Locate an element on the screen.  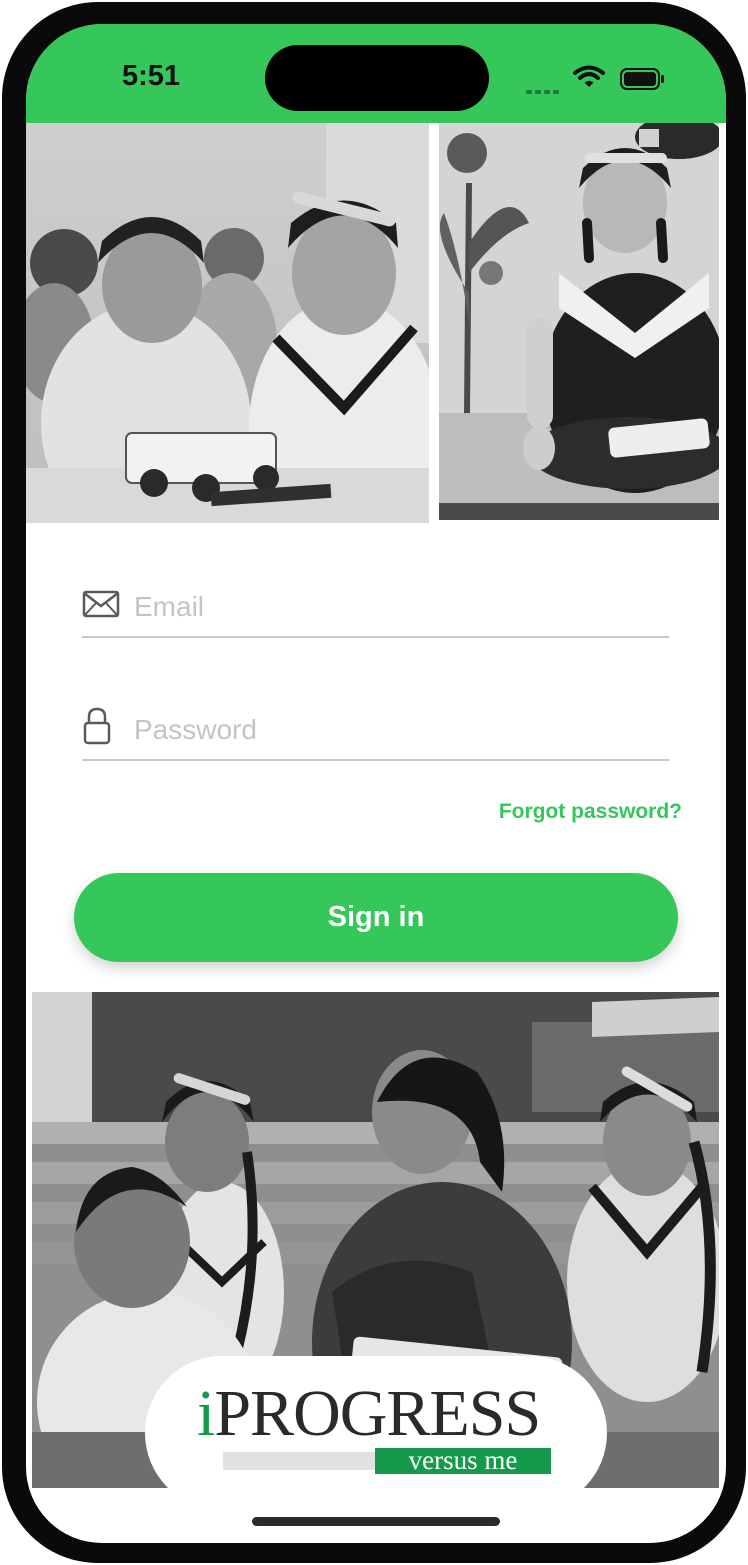
email-input is located at coordinates (399, 607).